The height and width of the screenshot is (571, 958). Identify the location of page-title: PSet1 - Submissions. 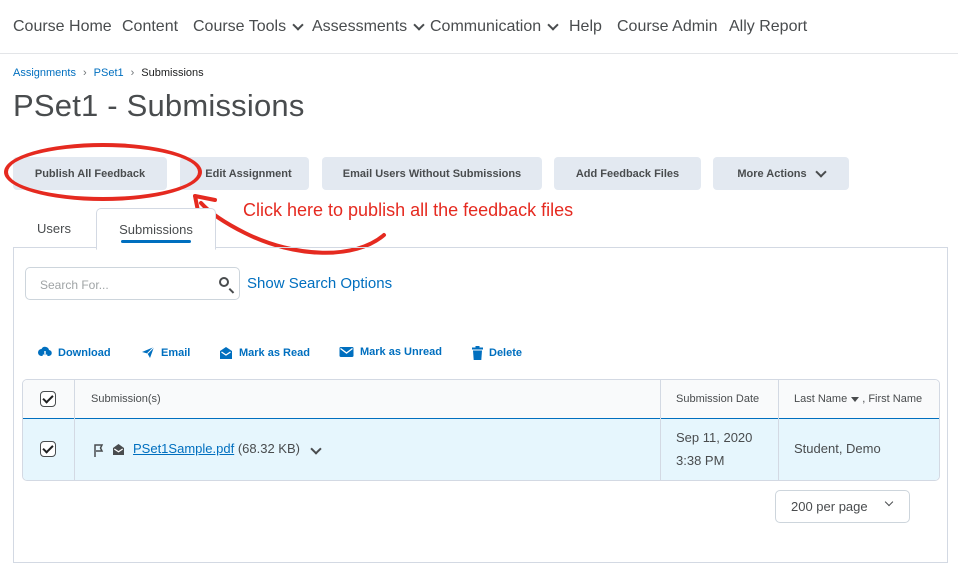
(159, 105).